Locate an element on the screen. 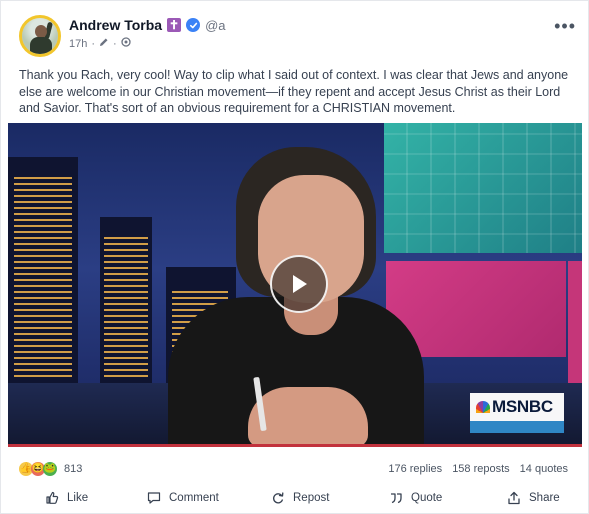 This screenshot has width=589, height=514. repost-icon is located at coordinates (278, 498).